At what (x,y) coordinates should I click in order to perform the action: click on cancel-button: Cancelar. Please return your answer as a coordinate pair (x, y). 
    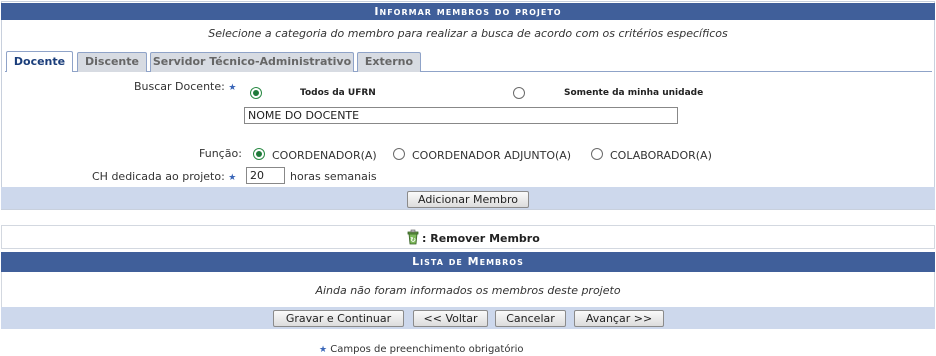
    Looking at the image, I should click on (530, 318).